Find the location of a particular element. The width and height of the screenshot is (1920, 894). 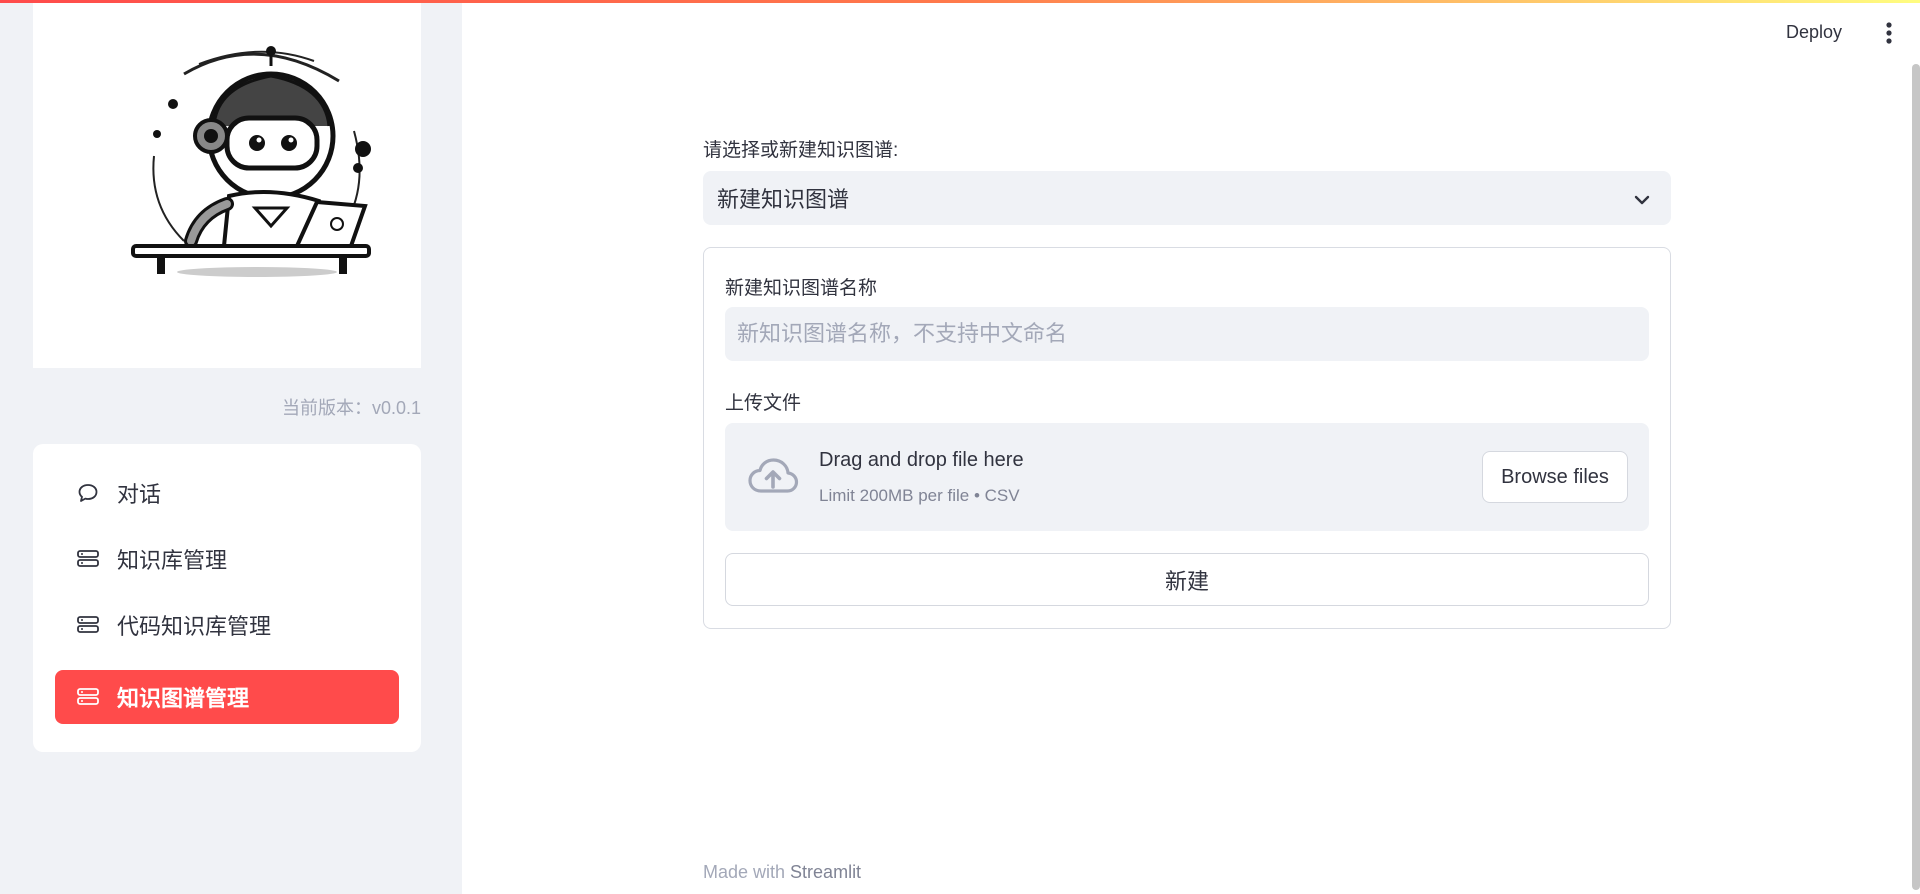

sidebar-item-code-knowledge-base: 代码知识库管理 is located at coordinates (227, 625).